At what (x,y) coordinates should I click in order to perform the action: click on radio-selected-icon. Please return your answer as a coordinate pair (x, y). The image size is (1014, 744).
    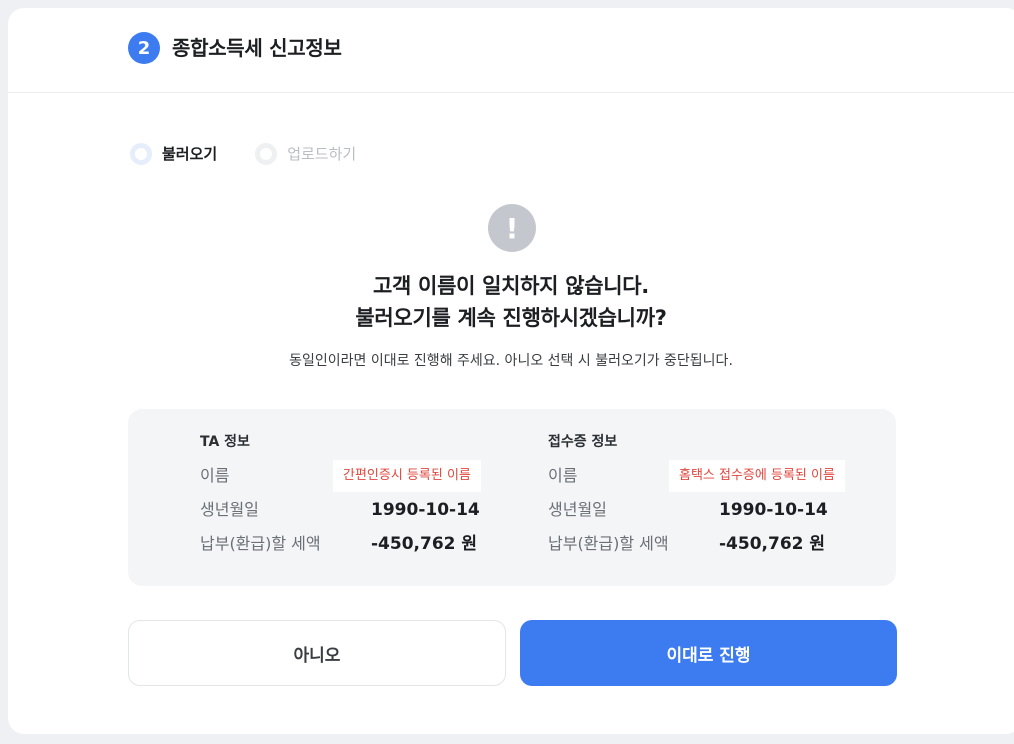
    Looking at the image, I should click on (141, 154).